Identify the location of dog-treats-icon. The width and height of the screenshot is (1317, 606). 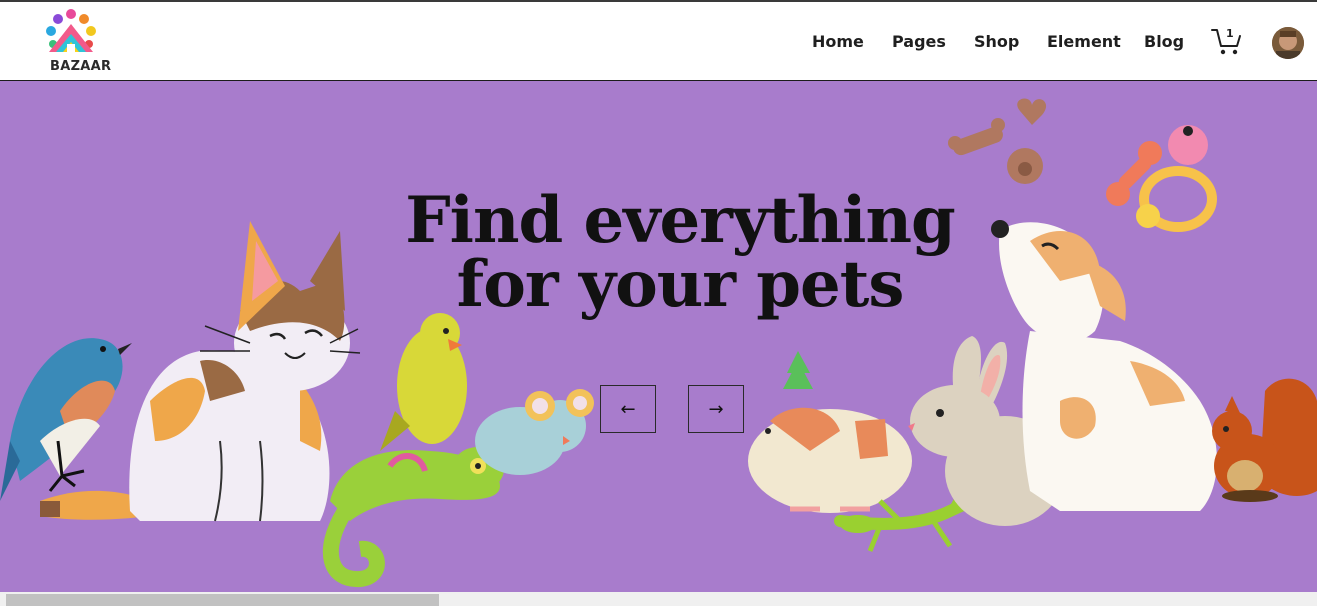
(997, 141).